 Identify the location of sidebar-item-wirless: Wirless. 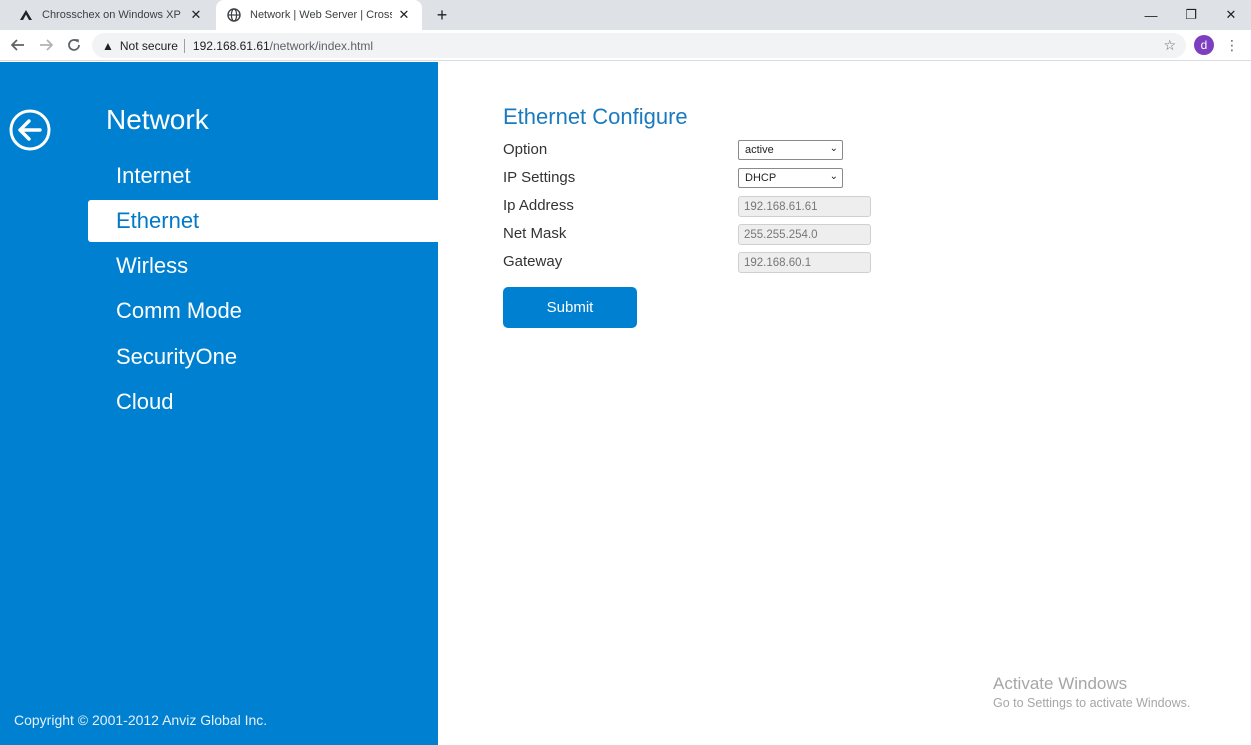
(263, 266).